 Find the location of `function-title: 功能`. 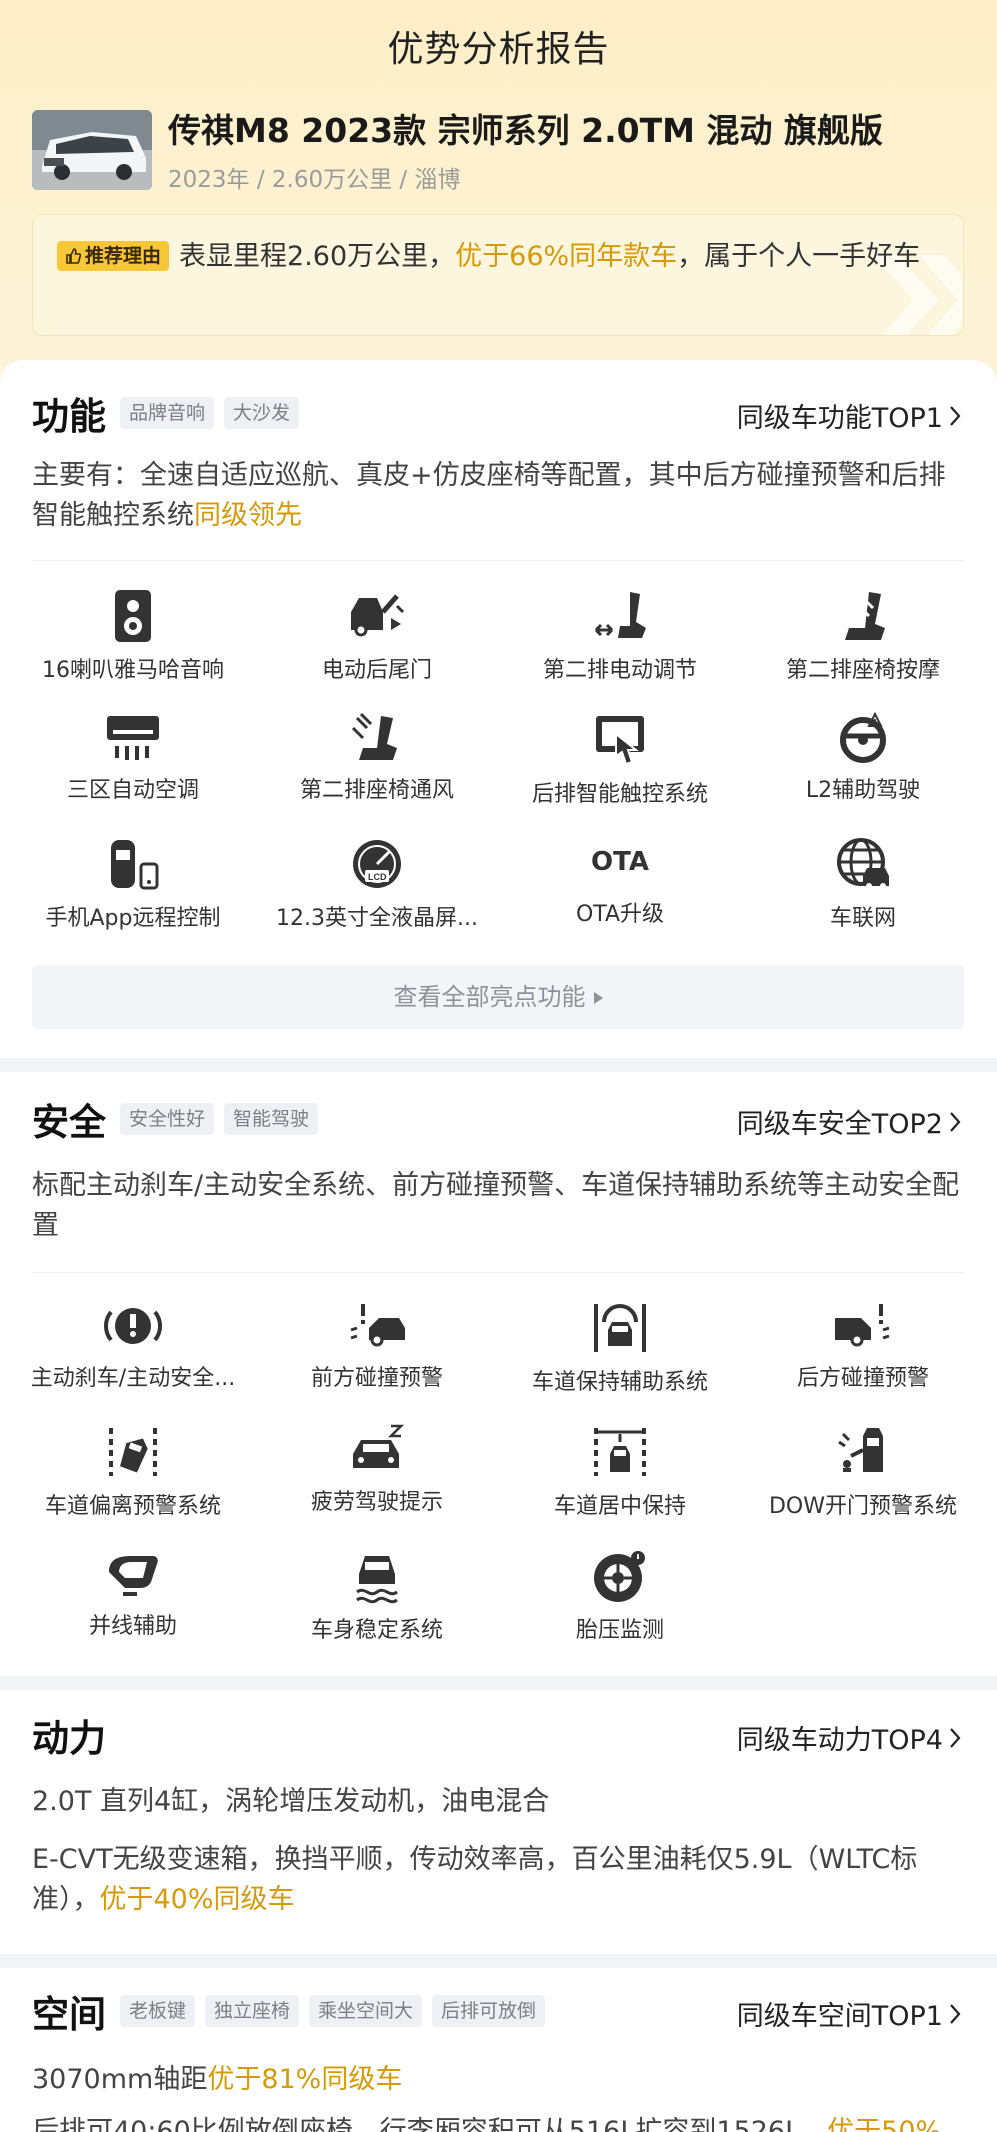

function-title: 功能 is located at coordinates (69, 416).